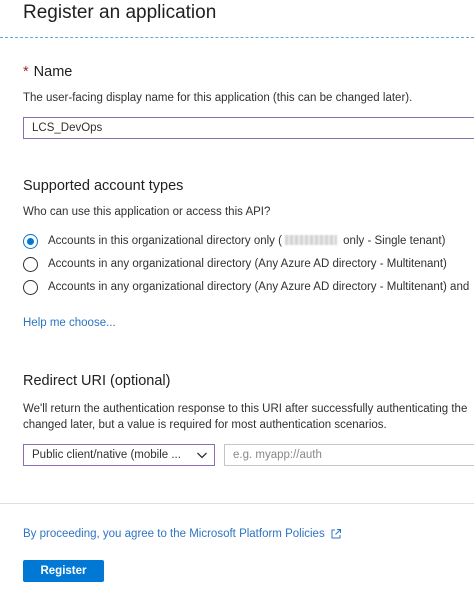  I want to click on external-link-icon, so click(336, 534).